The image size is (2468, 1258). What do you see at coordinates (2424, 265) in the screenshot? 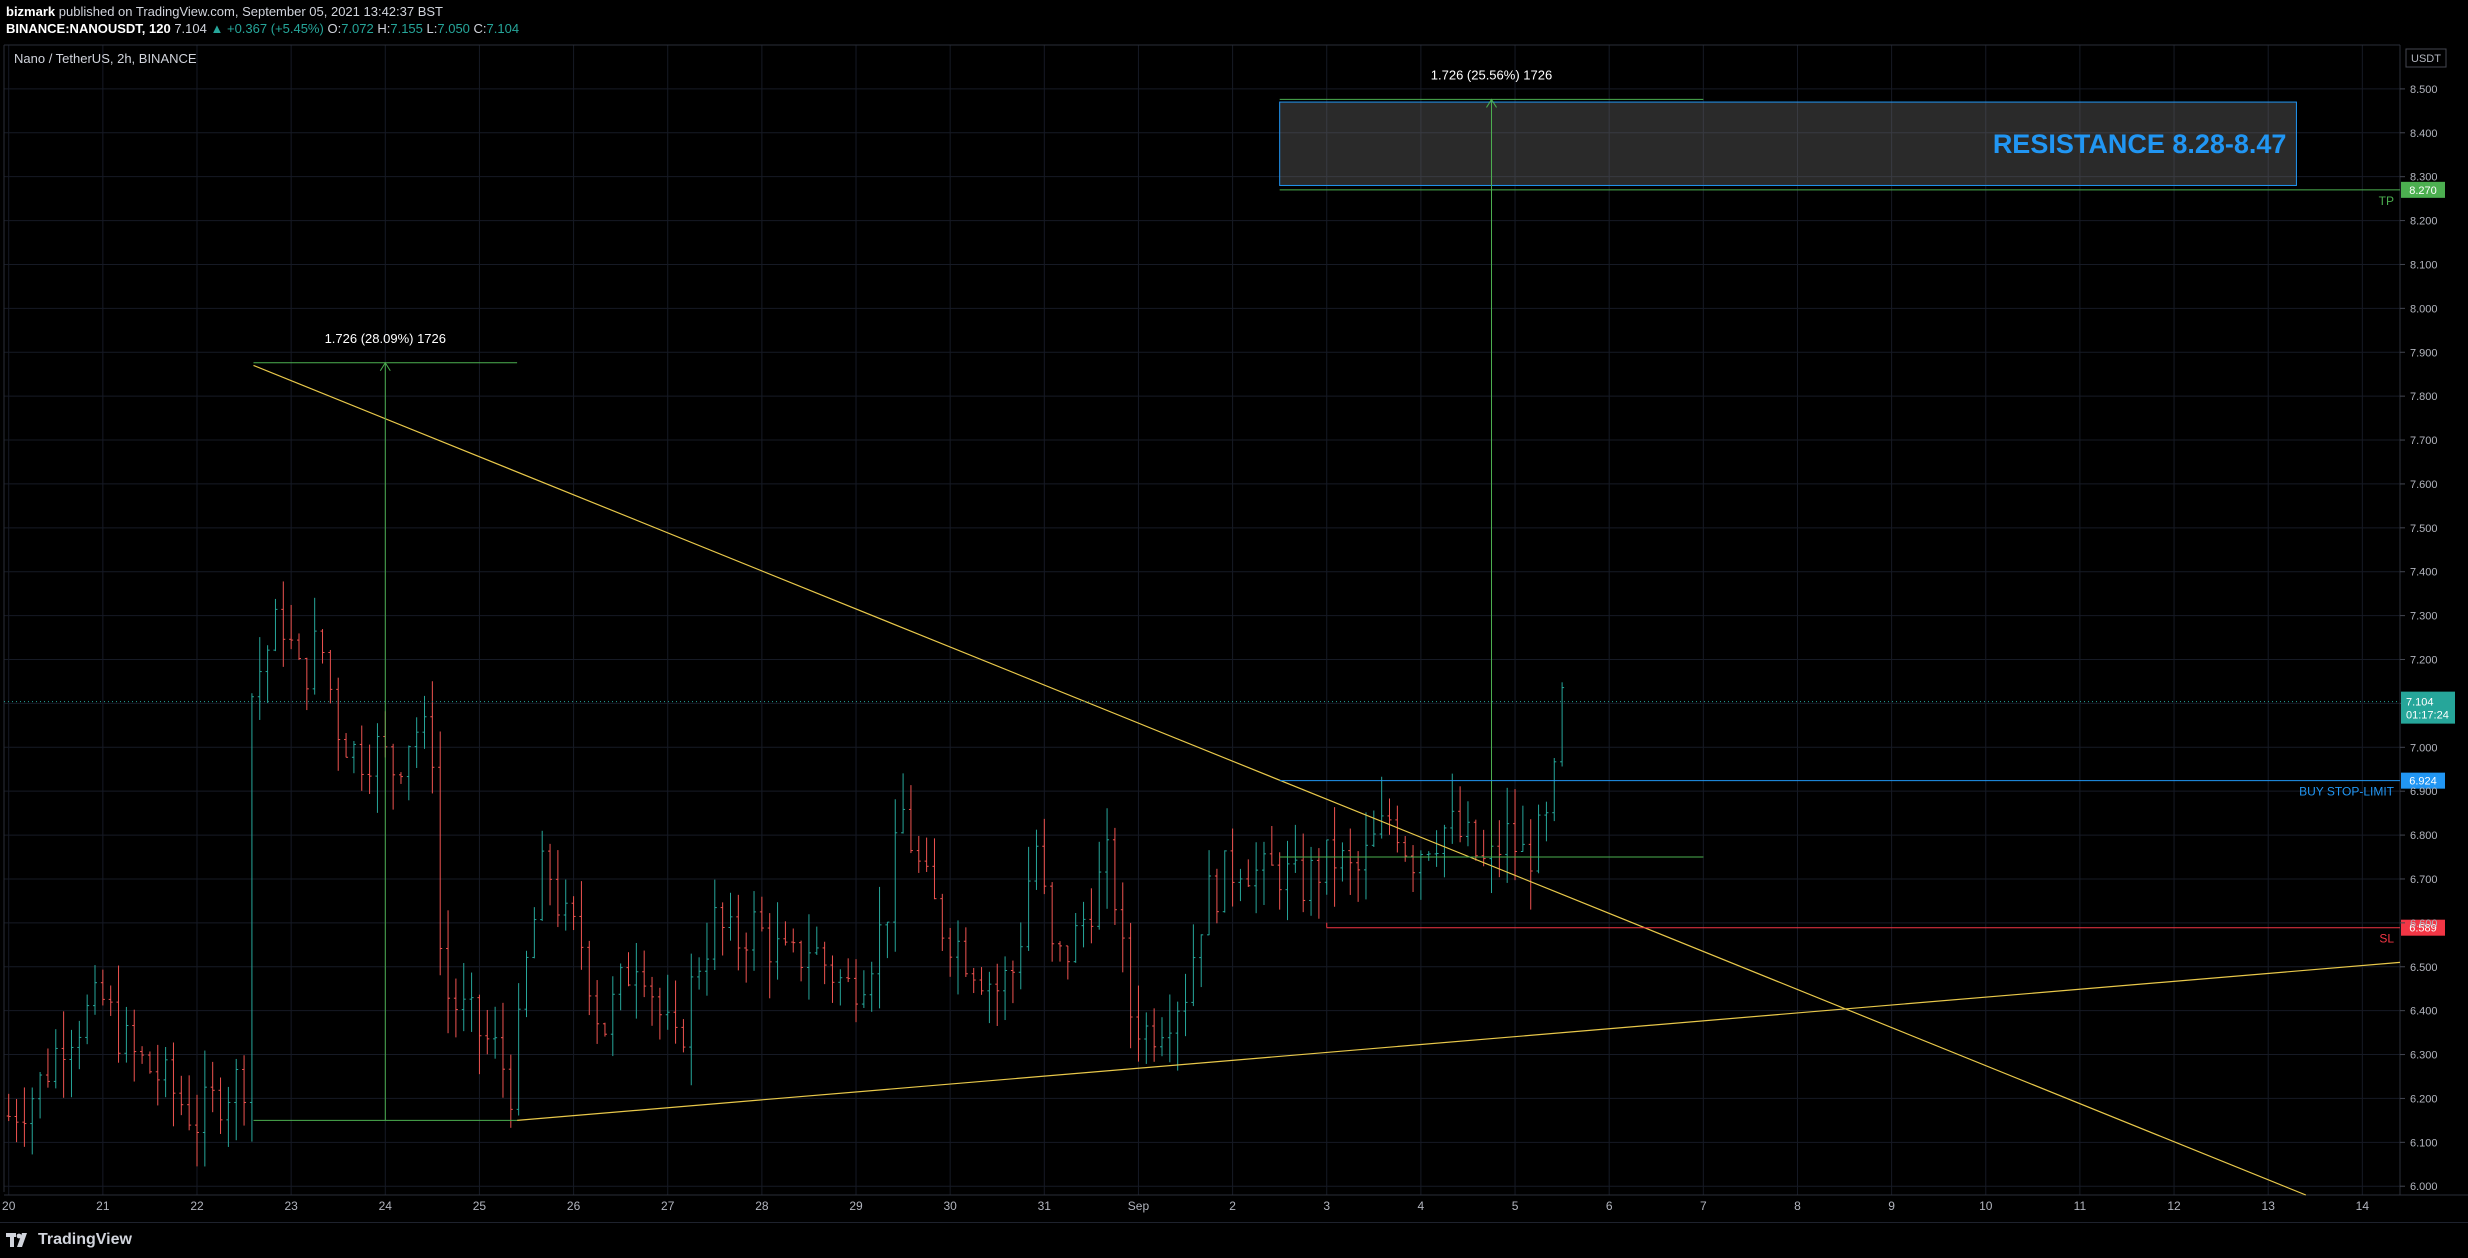
I see `y-tick-label: 8.100` at bounding box center [2424, 265].